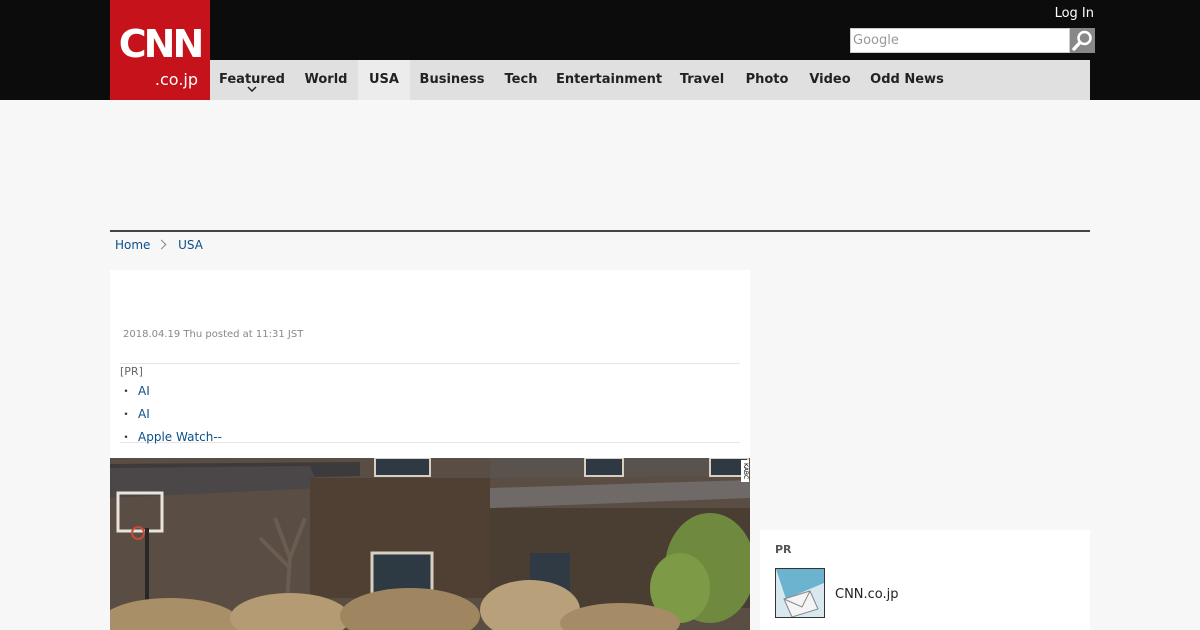 The height and width of the screenshot is (630, 1200). I want to click on house-photo, so click(430, 544).